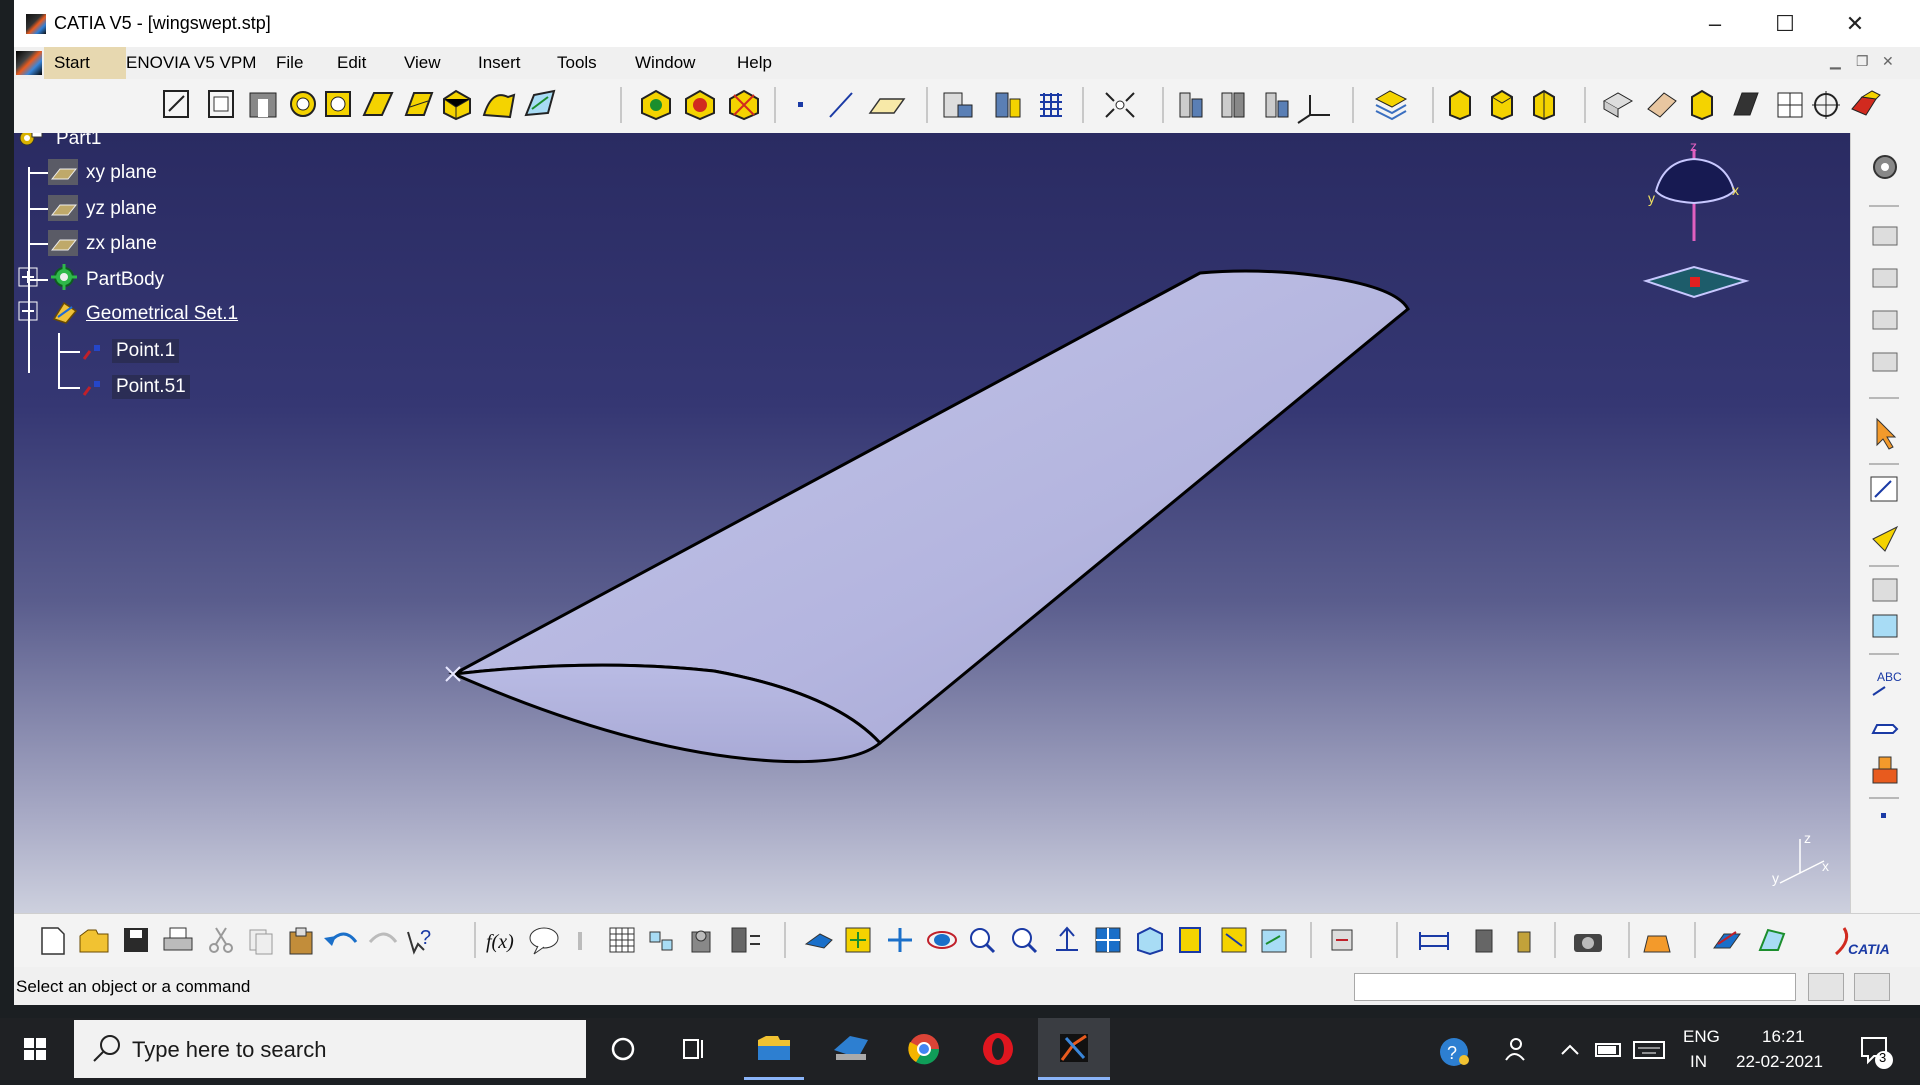 The height and width of the screenshot is (1085, 1920). Describe the element at coordinates (191, 63) in the screenshot. I see `menu-enovia: ENOVIA V5 VPM` at that location.